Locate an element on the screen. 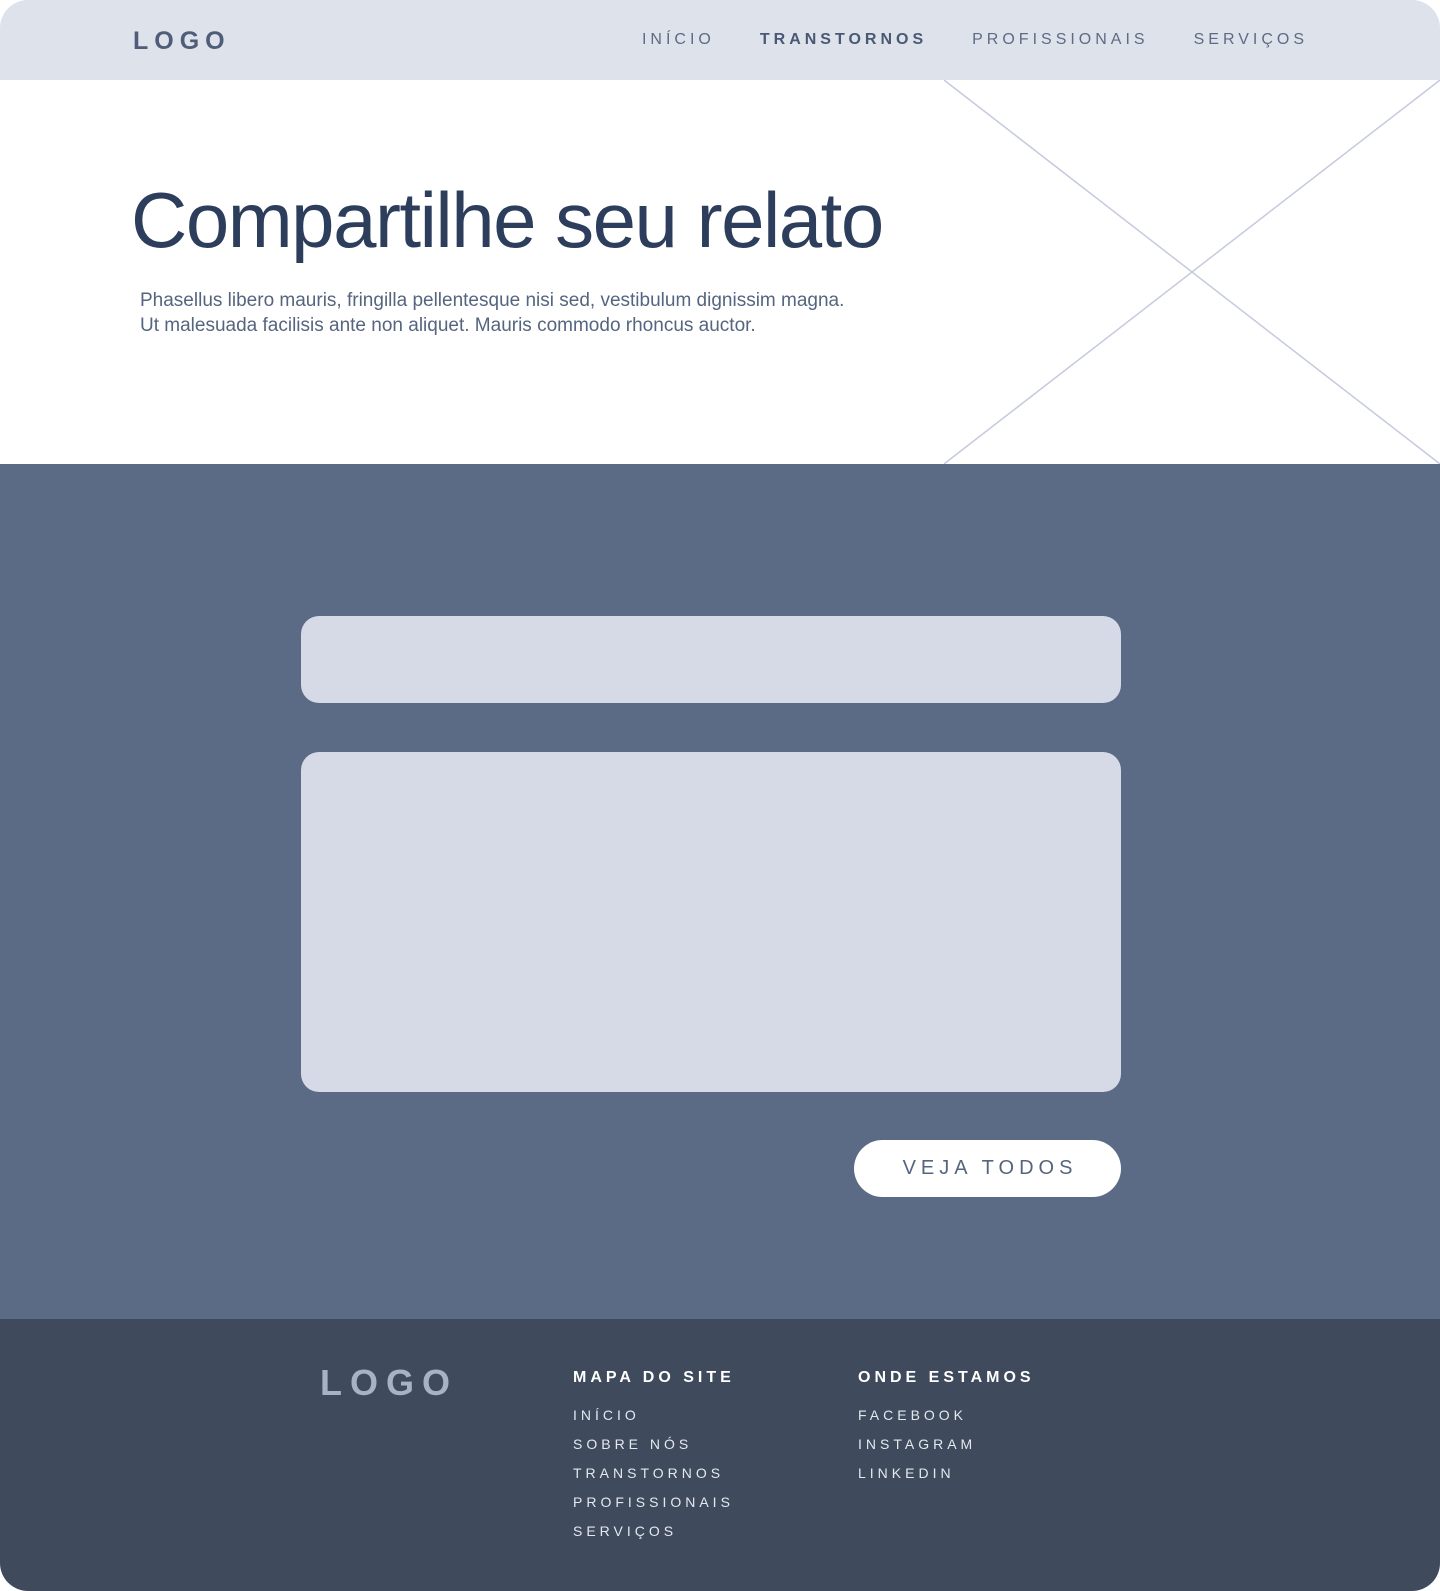 The height and width of the screenshot is (1591, 1440). nav-link-inicio: INÍCIO is located at coordinates (678, 40).